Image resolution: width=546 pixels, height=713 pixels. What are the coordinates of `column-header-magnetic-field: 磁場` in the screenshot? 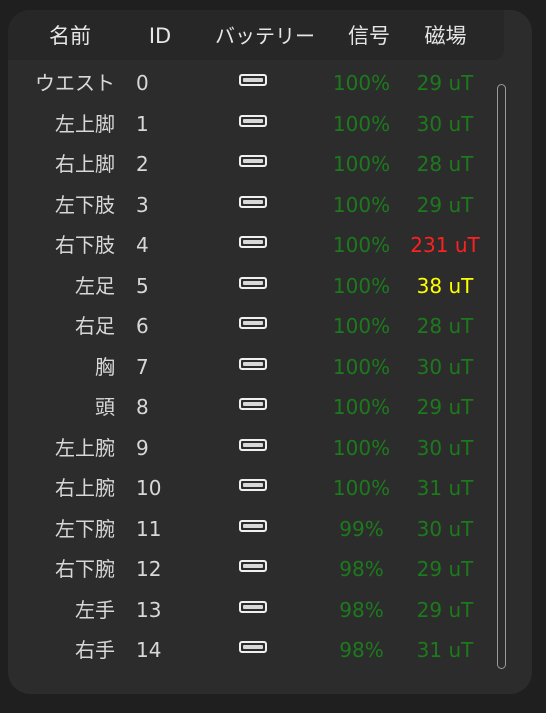 It's located at (445, 36).